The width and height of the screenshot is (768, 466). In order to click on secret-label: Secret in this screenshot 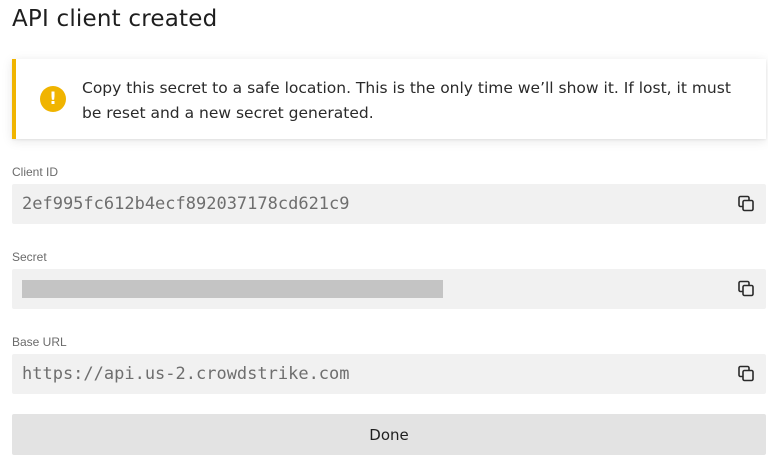, I will do `click(29, 257)`.